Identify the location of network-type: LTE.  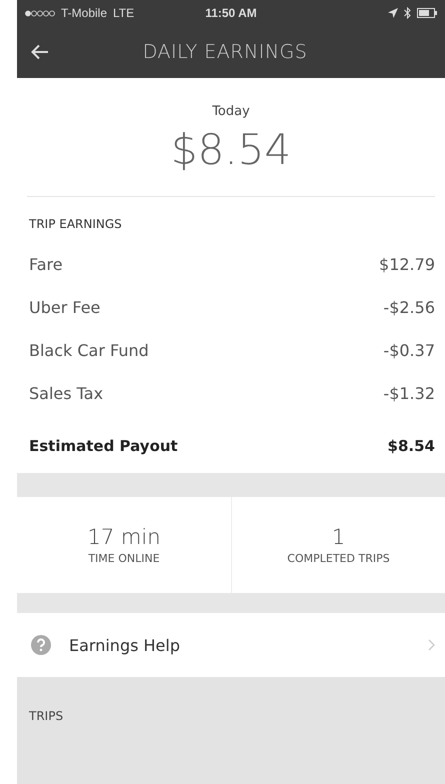
(123, 13).